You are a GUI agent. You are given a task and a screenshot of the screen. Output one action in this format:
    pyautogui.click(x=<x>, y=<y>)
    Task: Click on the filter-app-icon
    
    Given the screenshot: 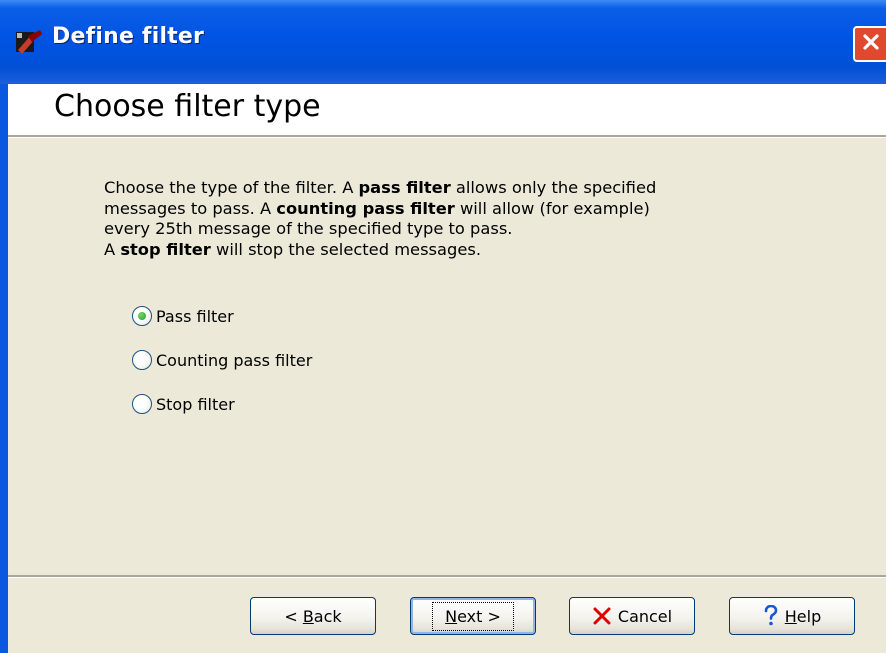 What is the action you would take?
    pyautogui.click(x=29, y=42)
    